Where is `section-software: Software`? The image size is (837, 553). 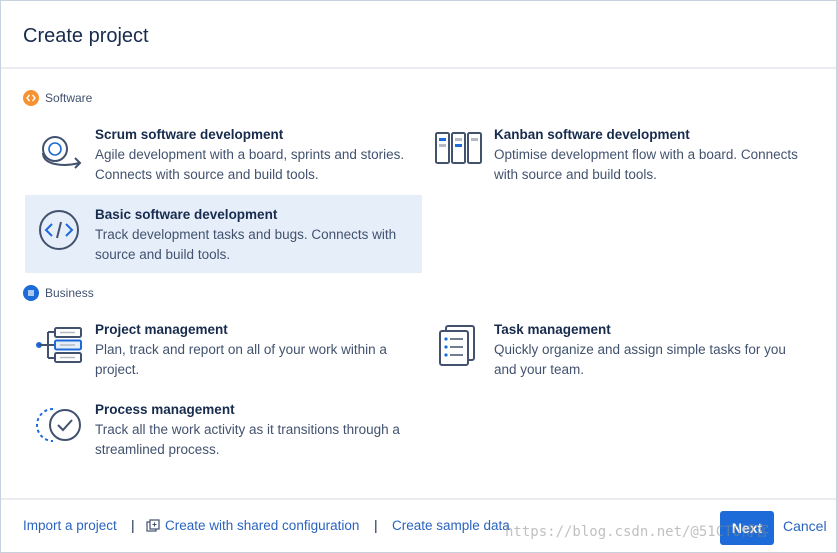
section-software: Software is located at coordinates (57, 98).